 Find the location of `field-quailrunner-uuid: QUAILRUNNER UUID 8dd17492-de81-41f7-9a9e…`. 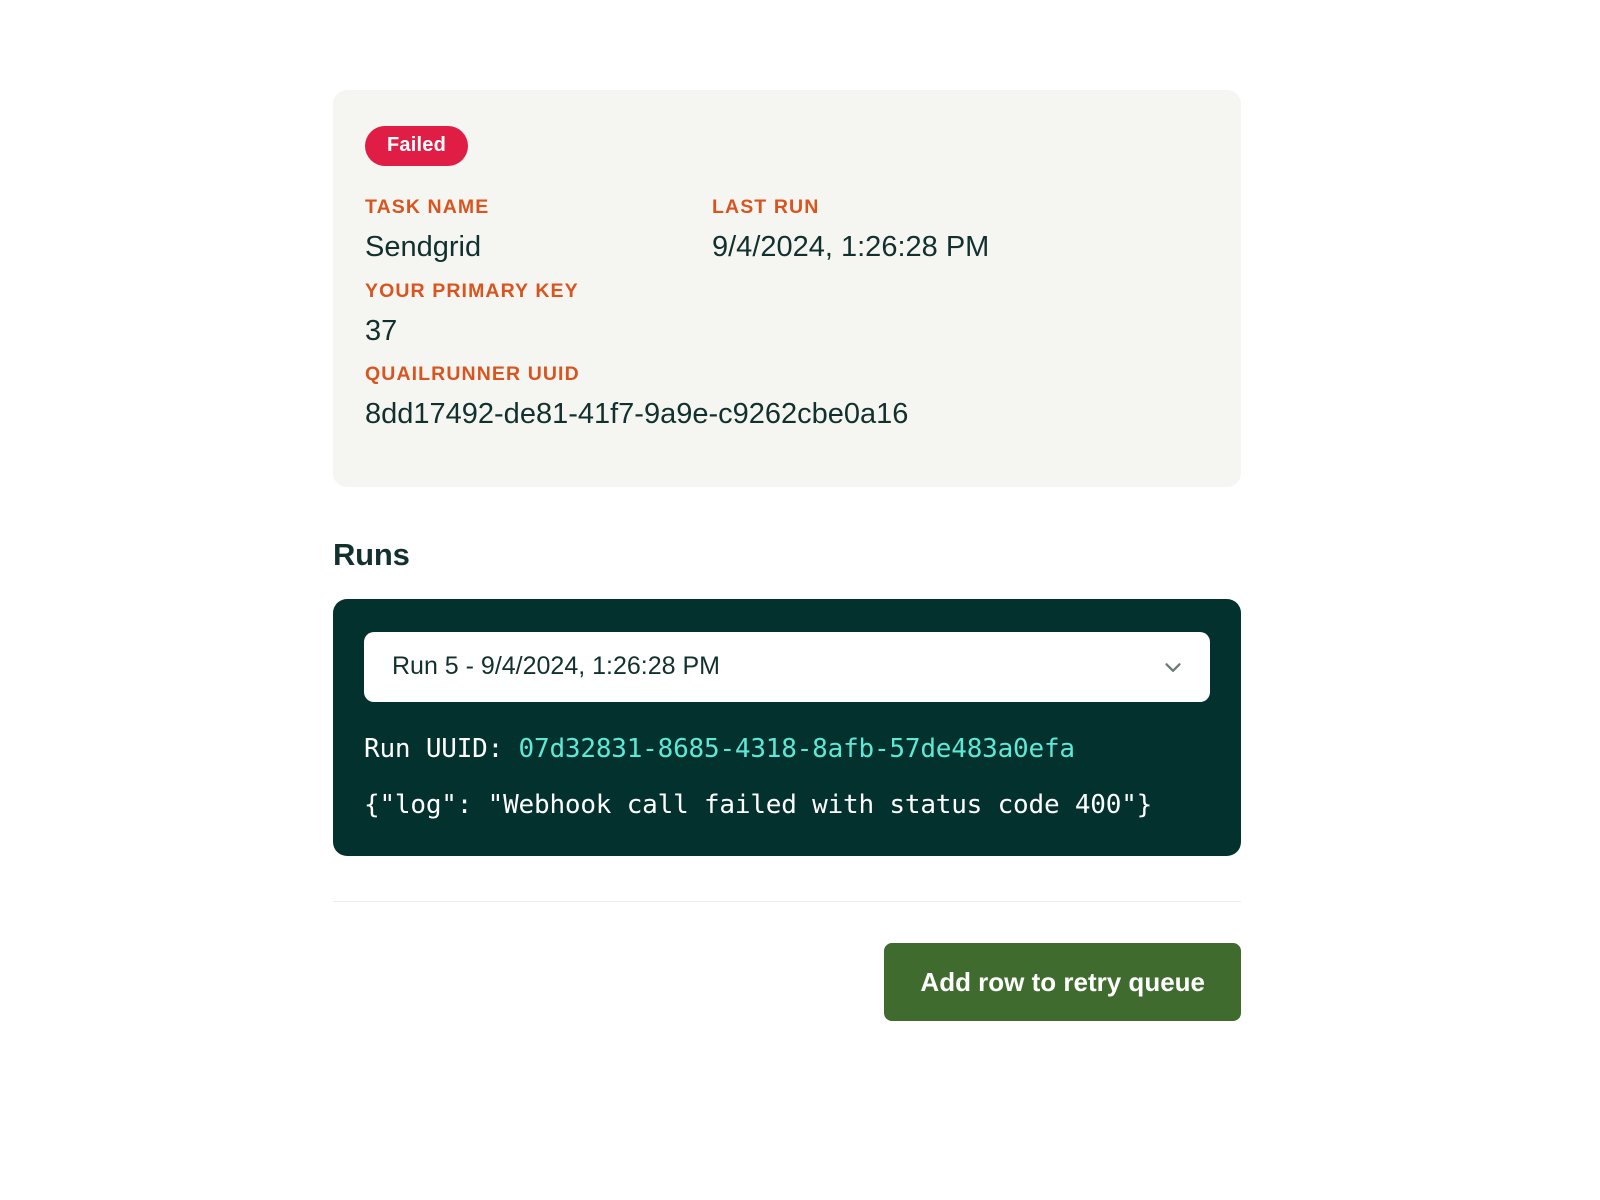

field-quailrunner-uuid: QUAILRUNNER UUID 8dd17492-de81-41f7-9a9e… is located at coordinates (787, 399).